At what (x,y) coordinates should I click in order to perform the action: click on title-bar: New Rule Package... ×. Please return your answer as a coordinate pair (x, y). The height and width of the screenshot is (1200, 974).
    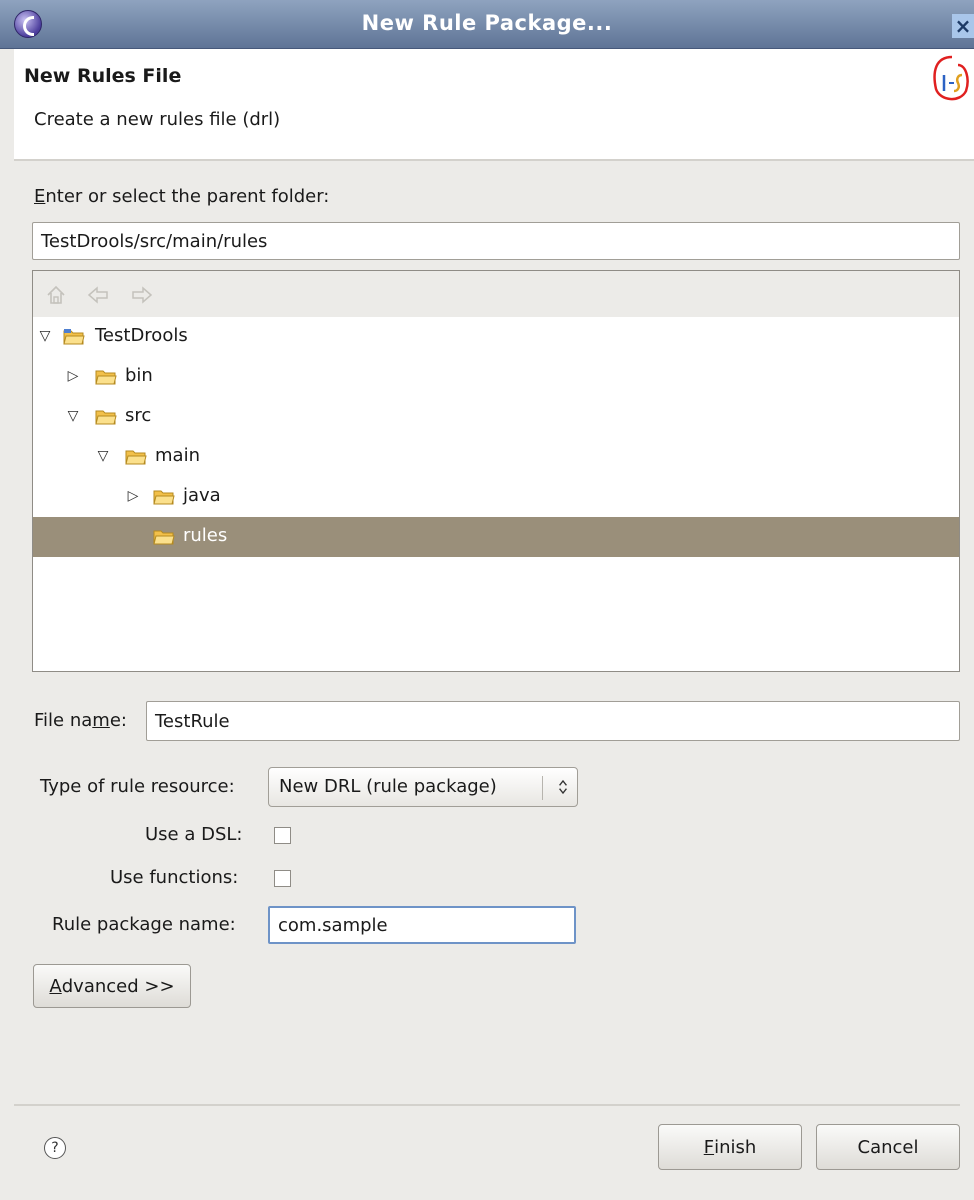
    Looking at the image, I should click on (487, 24).